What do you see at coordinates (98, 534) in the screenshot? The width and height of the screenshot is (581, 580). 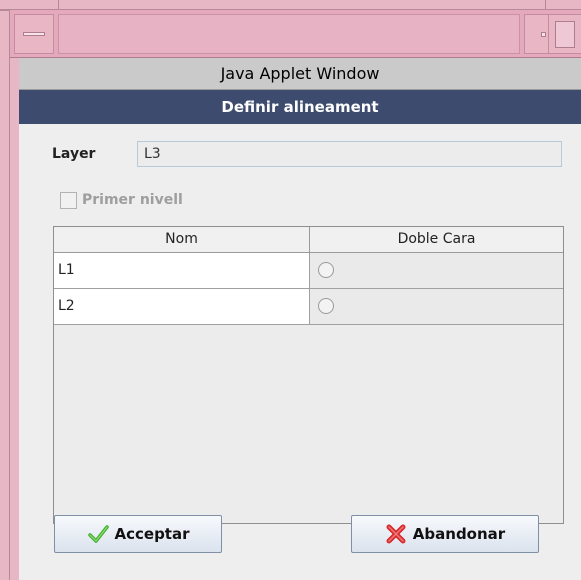 I see `check-icon` at bounding box center [98, 534].